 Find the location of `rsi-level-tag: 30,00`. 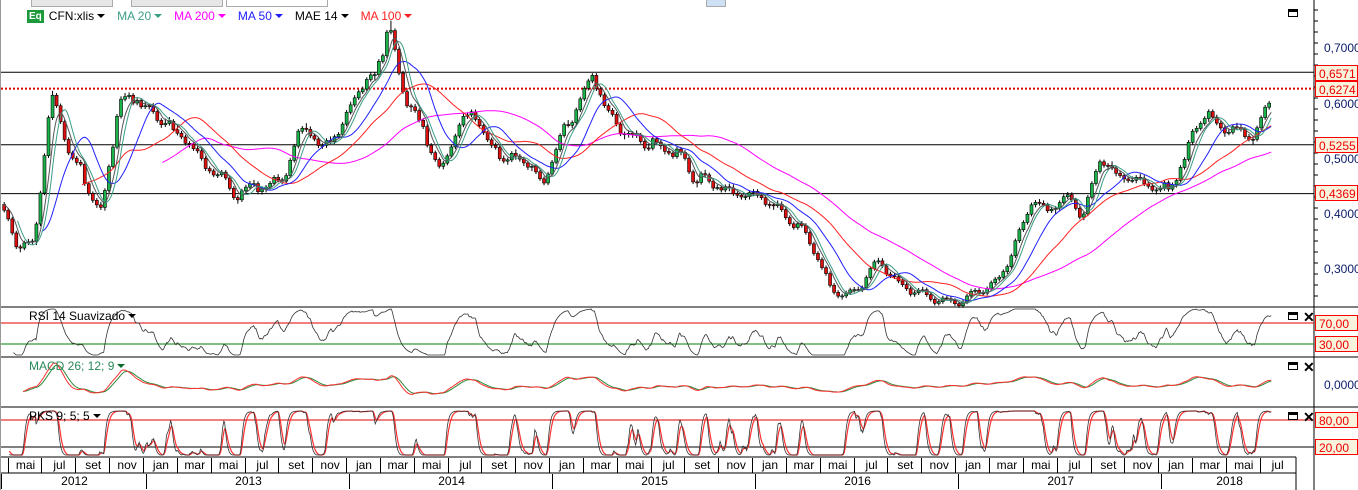

rsi-level-tag: 30,00 is located at coordinates (1336, 344).